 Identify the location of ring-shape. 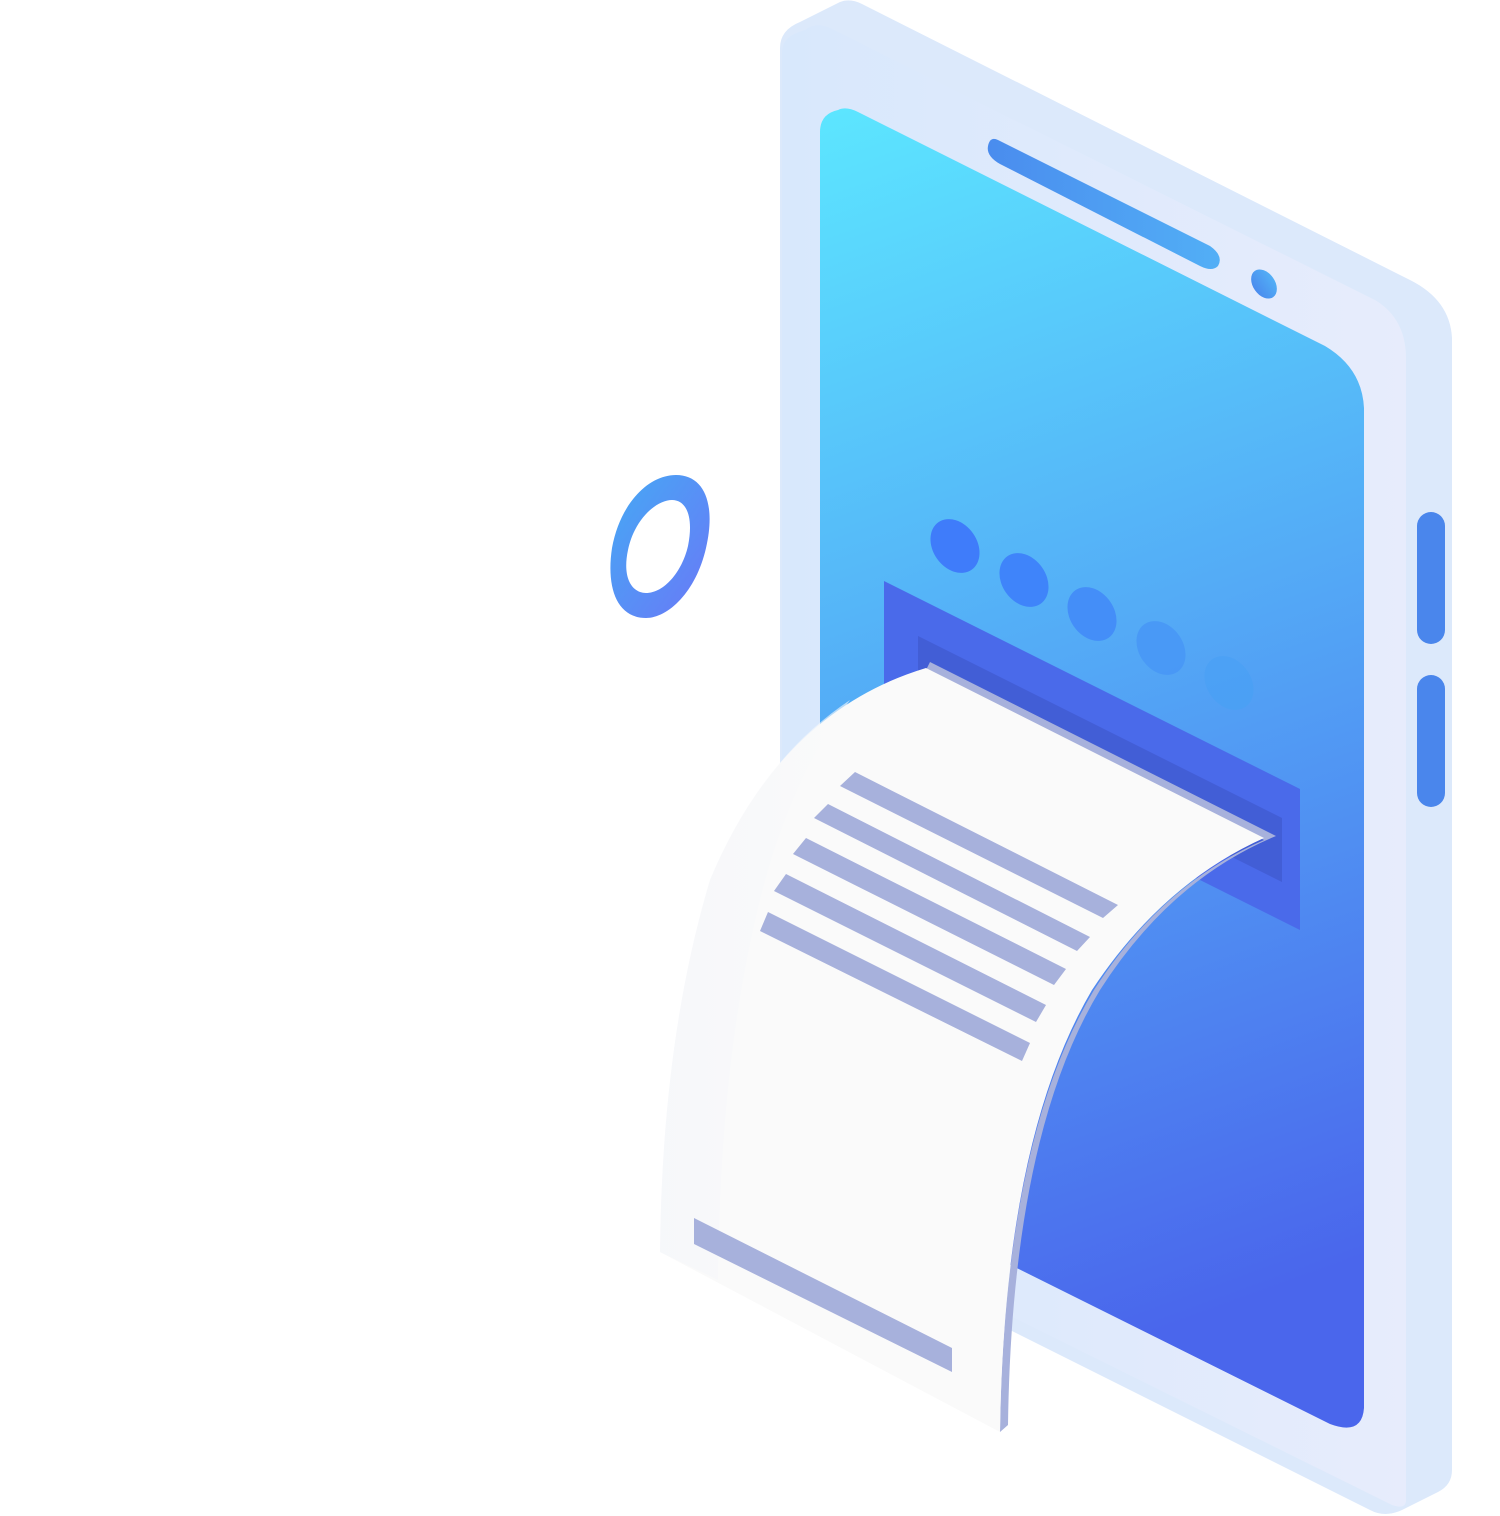
(660, 546).